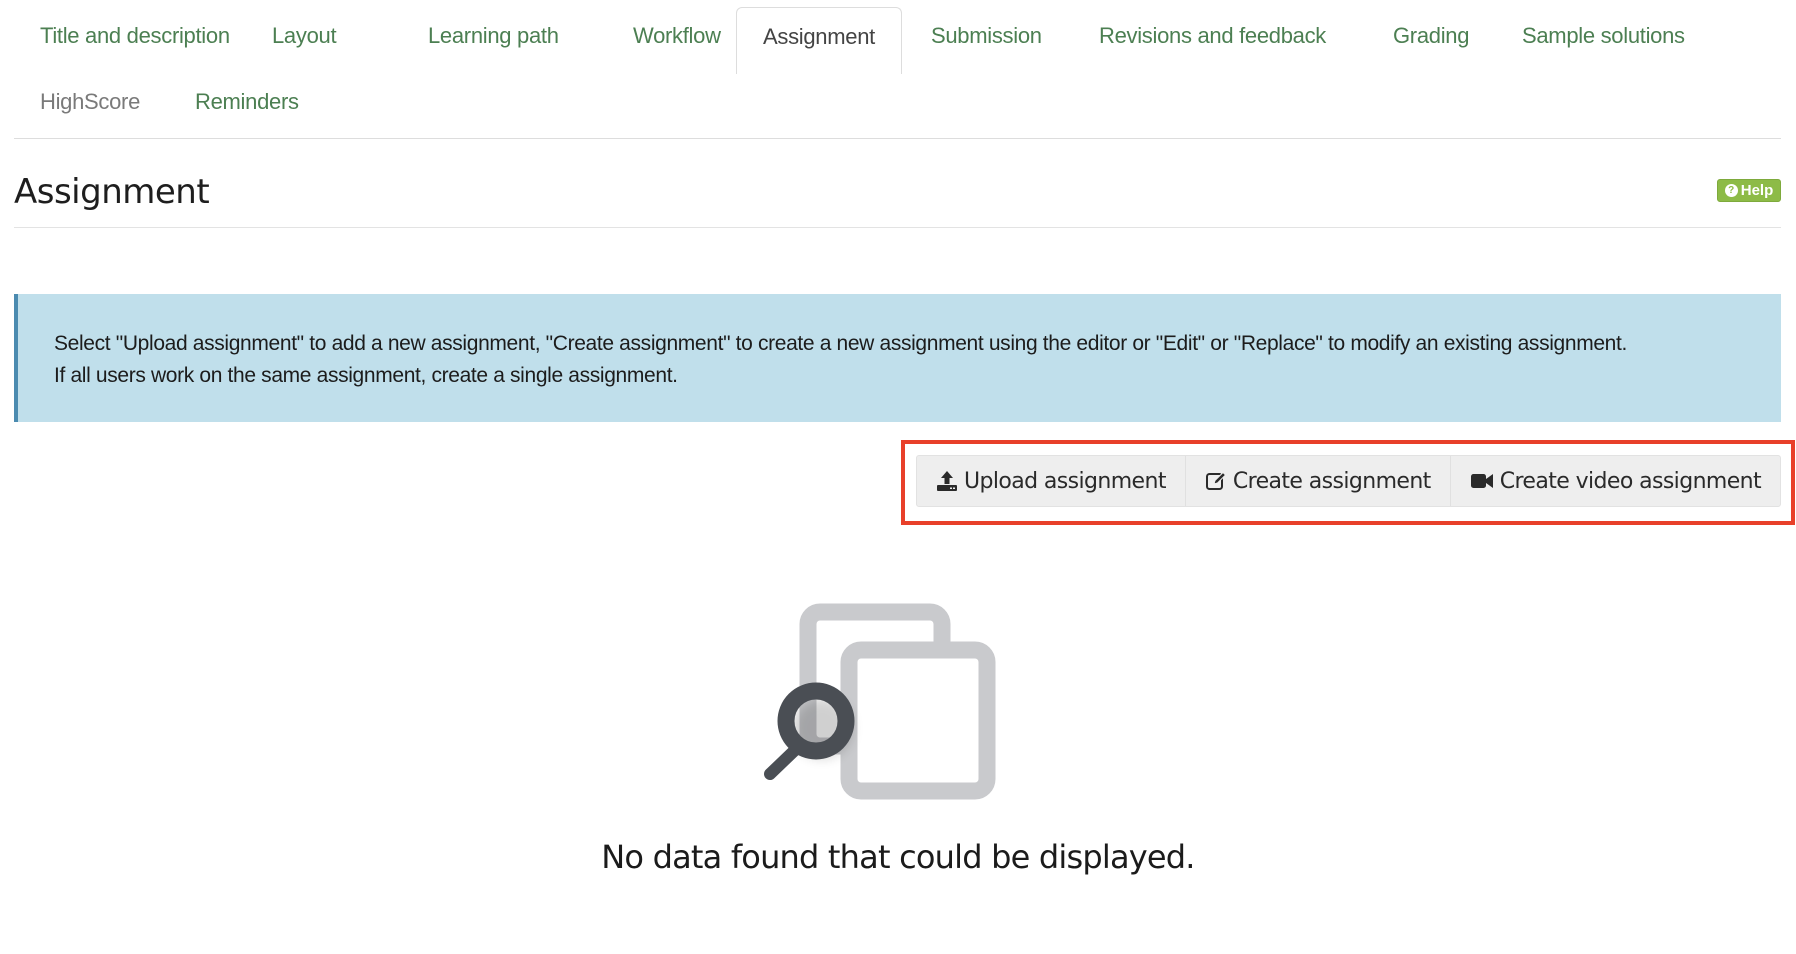 The image size is (1796, 954). What do you see at coordinates (1331, 481) in the screenshot?
I see `create-assignment-label: Create assignment` at bounding box center [1331, 481].